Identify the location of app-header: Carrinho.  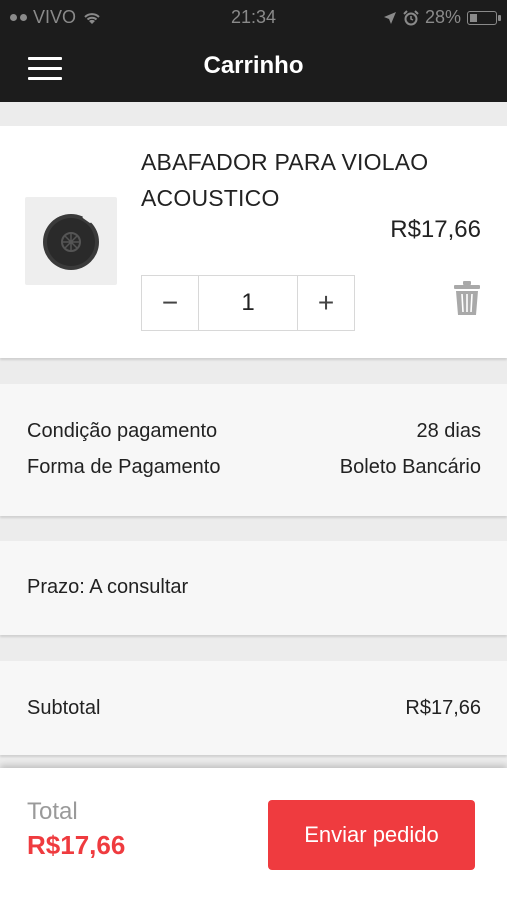
(253, 68).